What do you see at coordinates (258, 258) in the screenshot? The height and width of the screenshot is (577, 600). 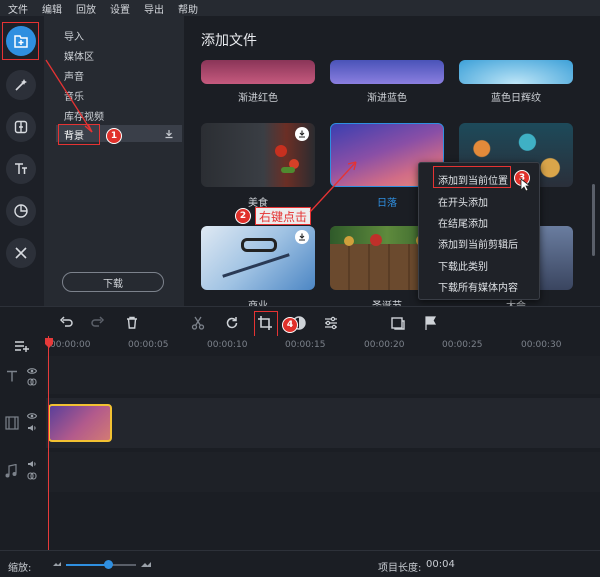 I see `thumb-business` at bounding box center [258, 258].